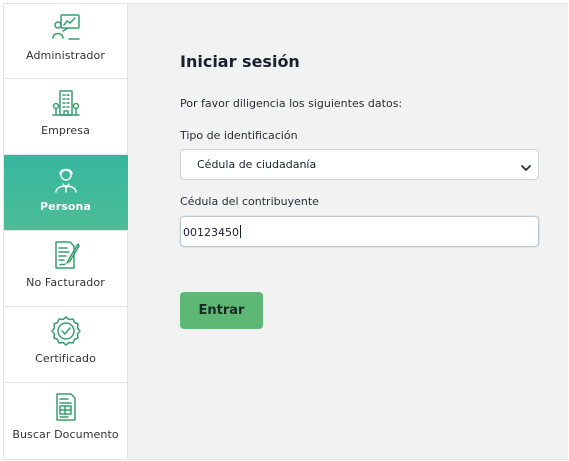  I want to click on sidebar-item-label: Persona, so click(65, 206).